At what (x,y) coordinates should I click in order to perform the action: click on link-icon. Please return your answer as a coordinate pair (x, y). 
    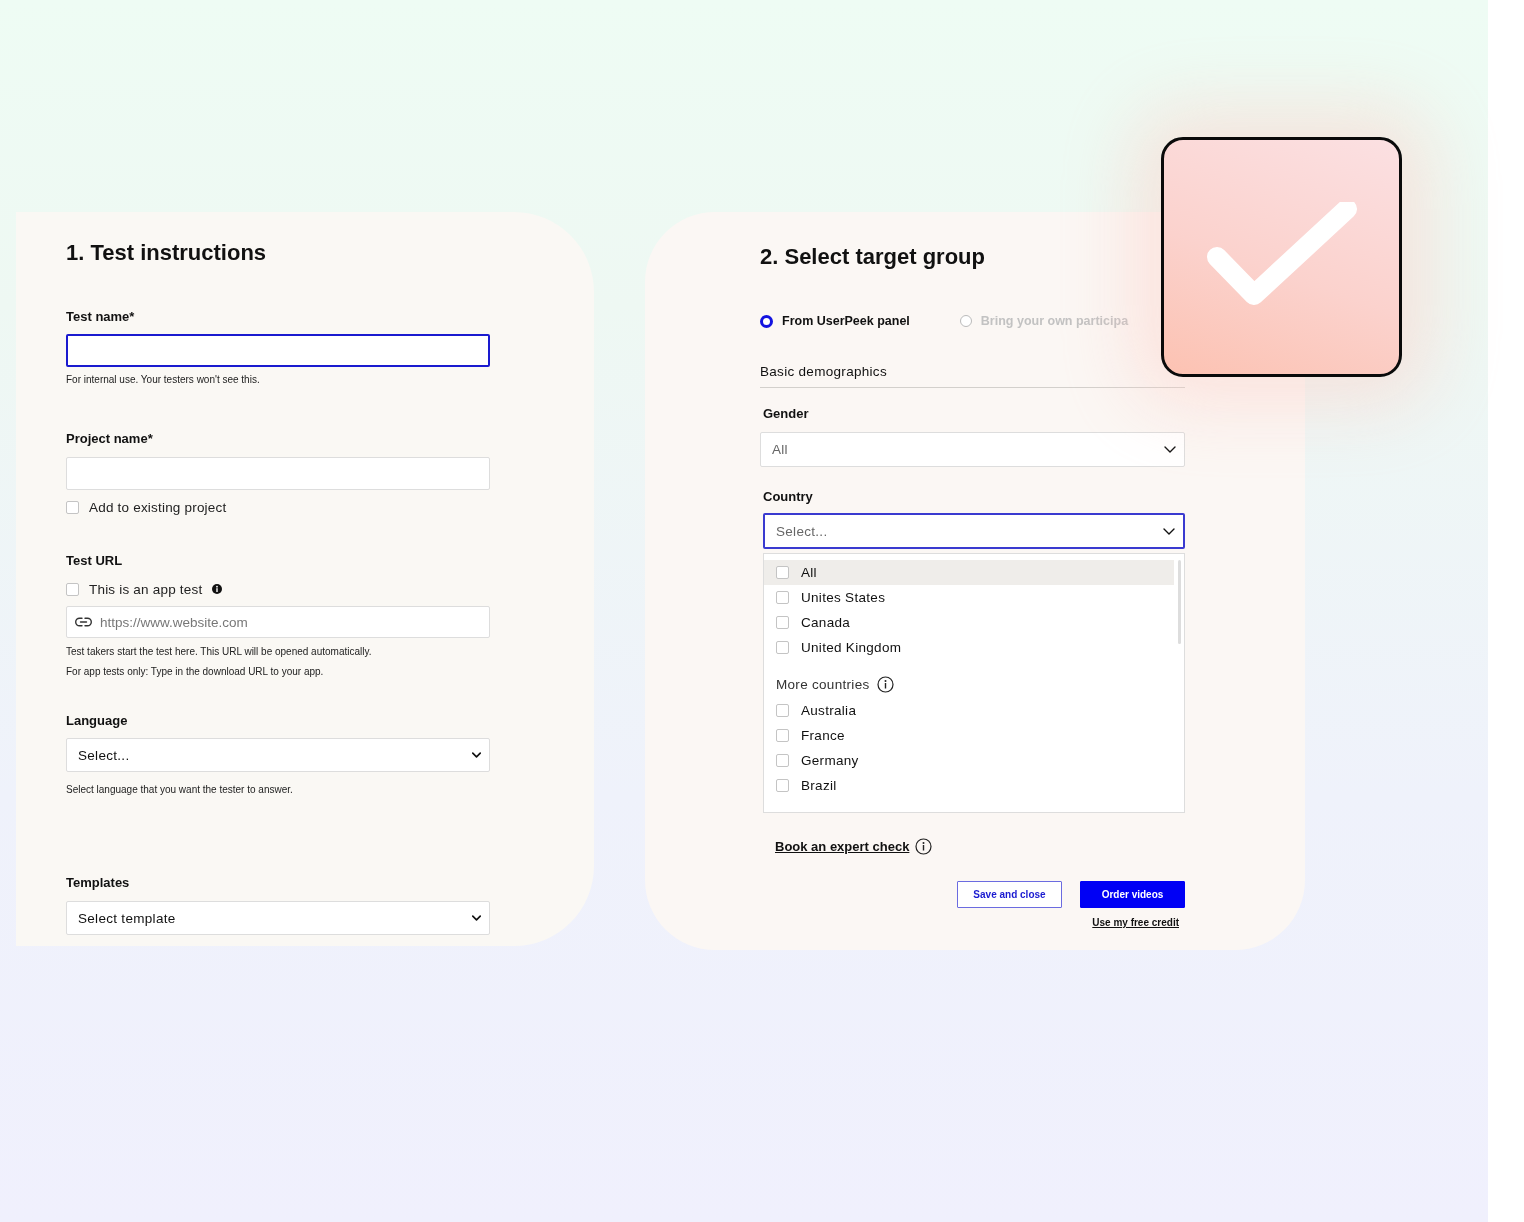
    Looking at the image, I should click on (83, 622).